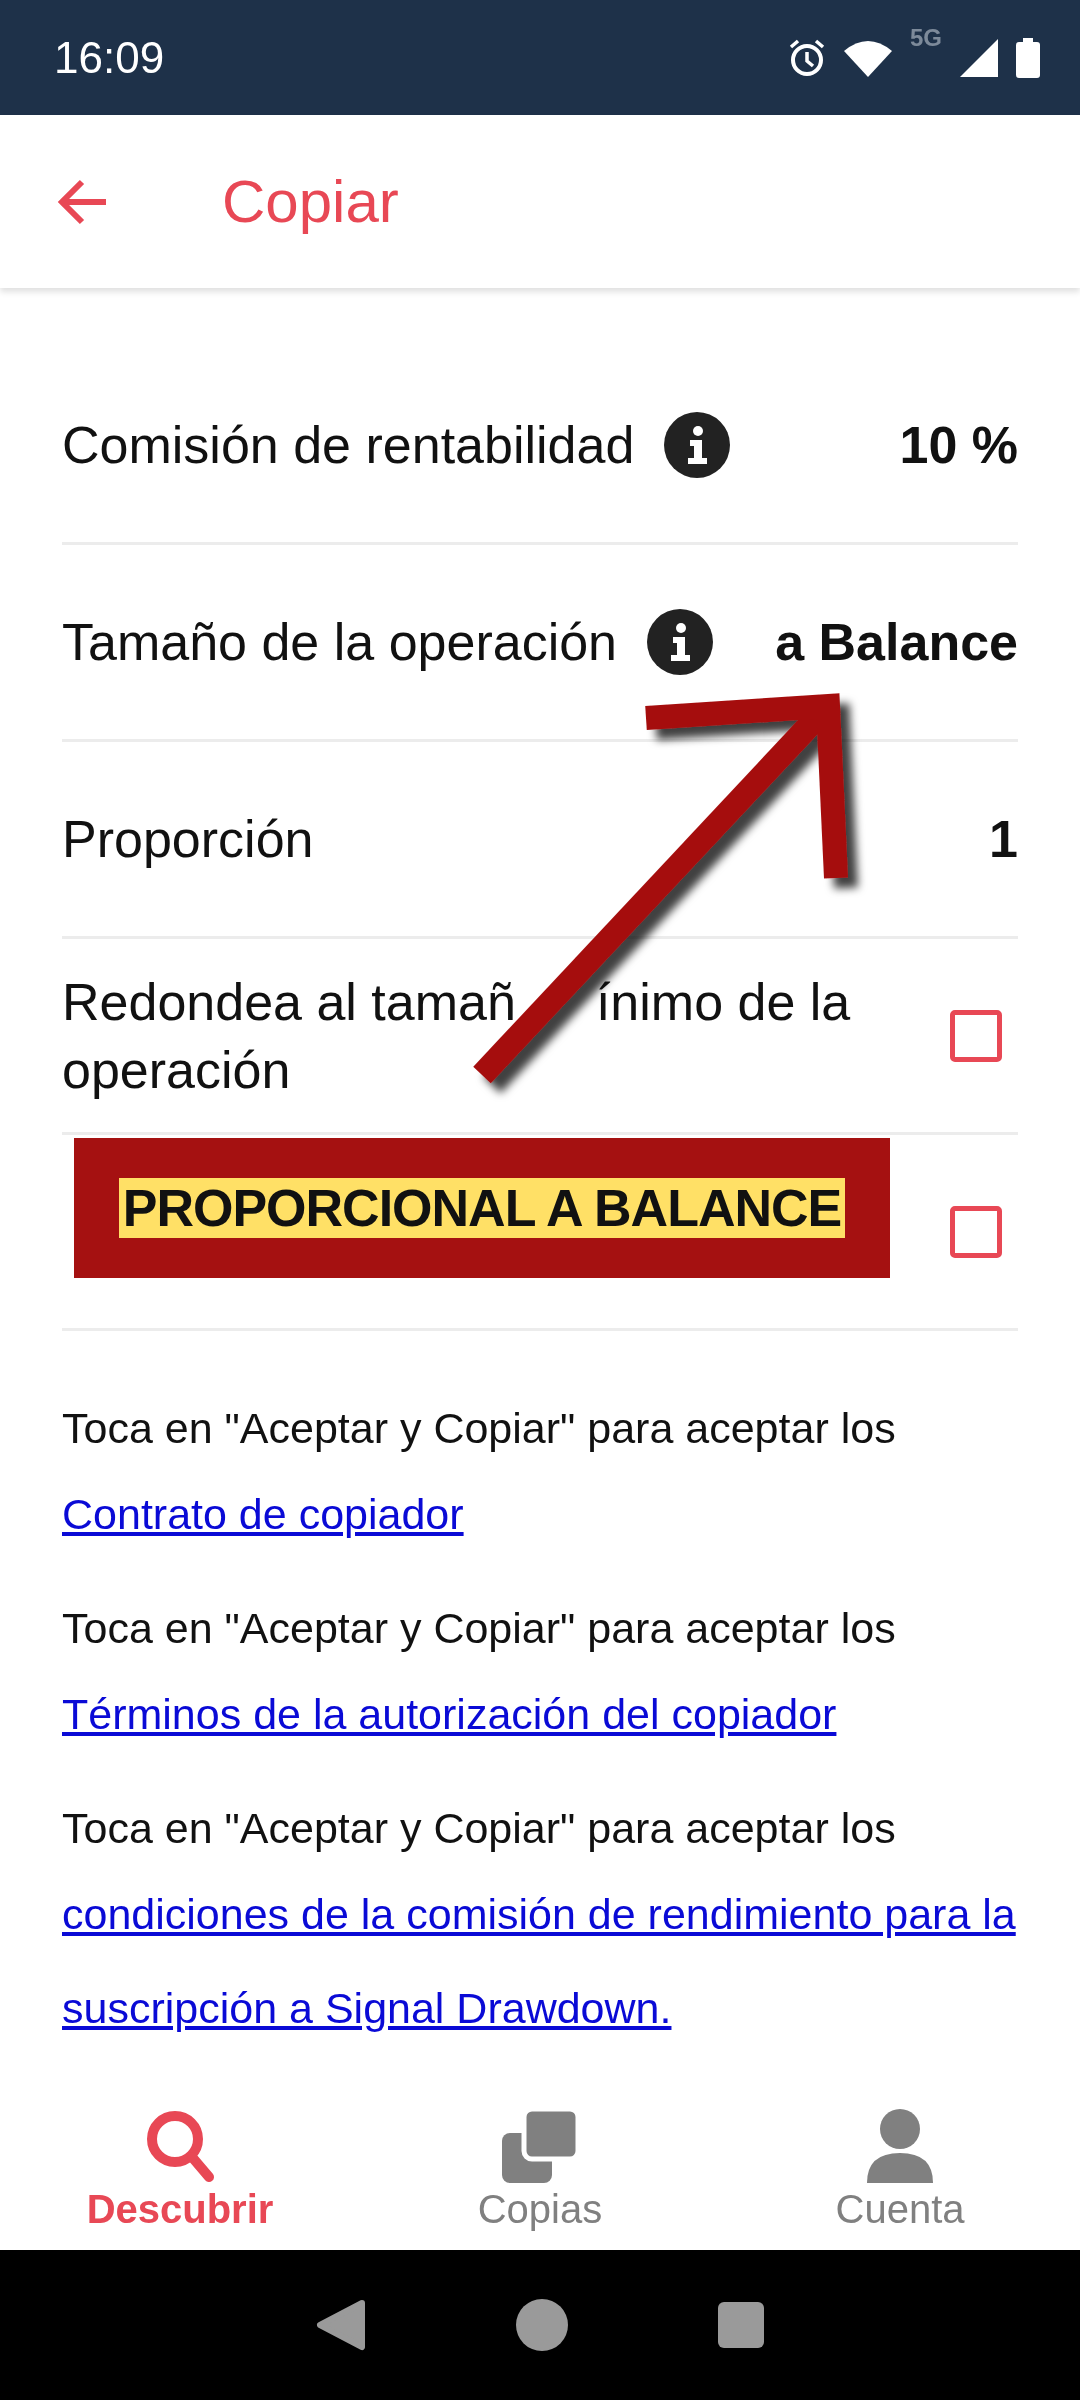  I want to click on setting-label: Proporción, so click(188, 839).